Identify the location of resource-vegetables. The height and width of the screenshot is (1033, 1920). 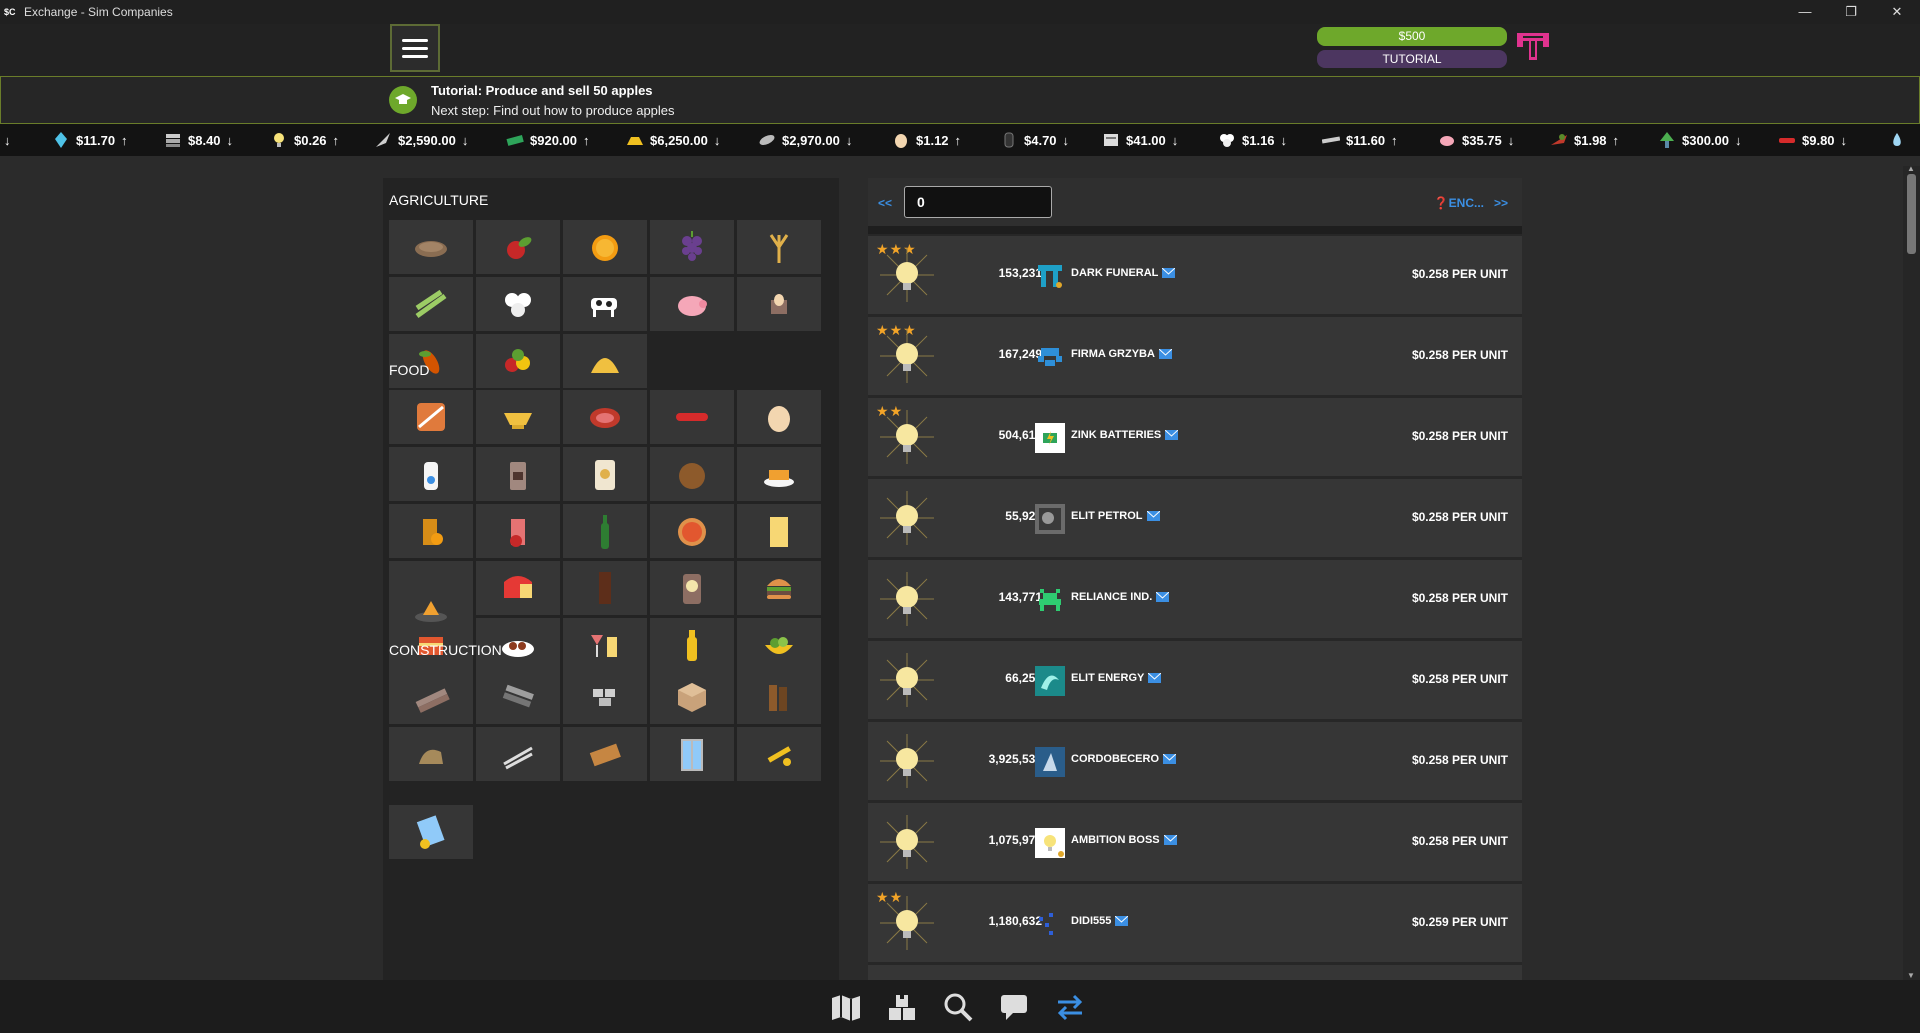
(518, 361).